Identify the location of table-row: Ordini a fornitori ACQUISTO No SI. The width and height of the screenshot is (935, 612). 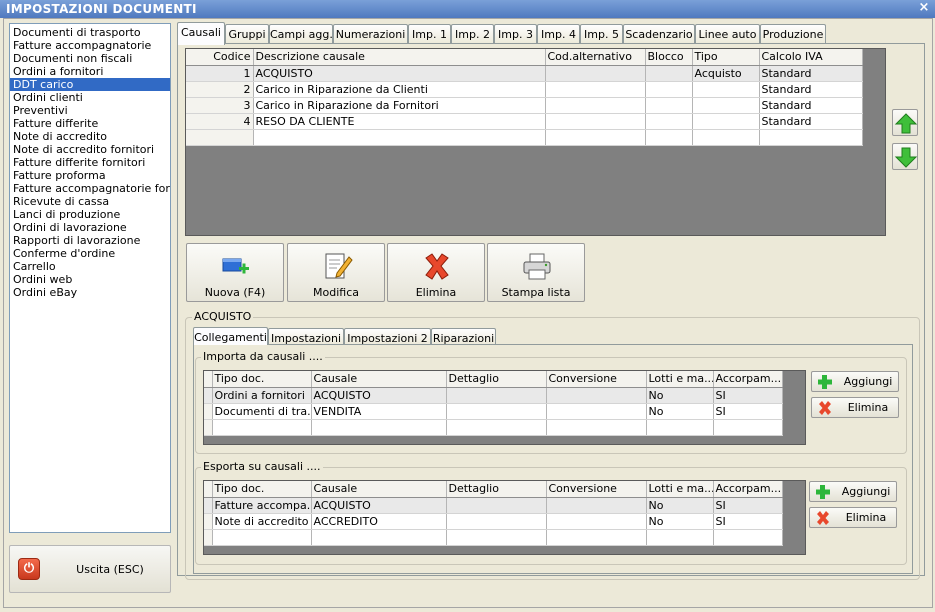
(493, 395).